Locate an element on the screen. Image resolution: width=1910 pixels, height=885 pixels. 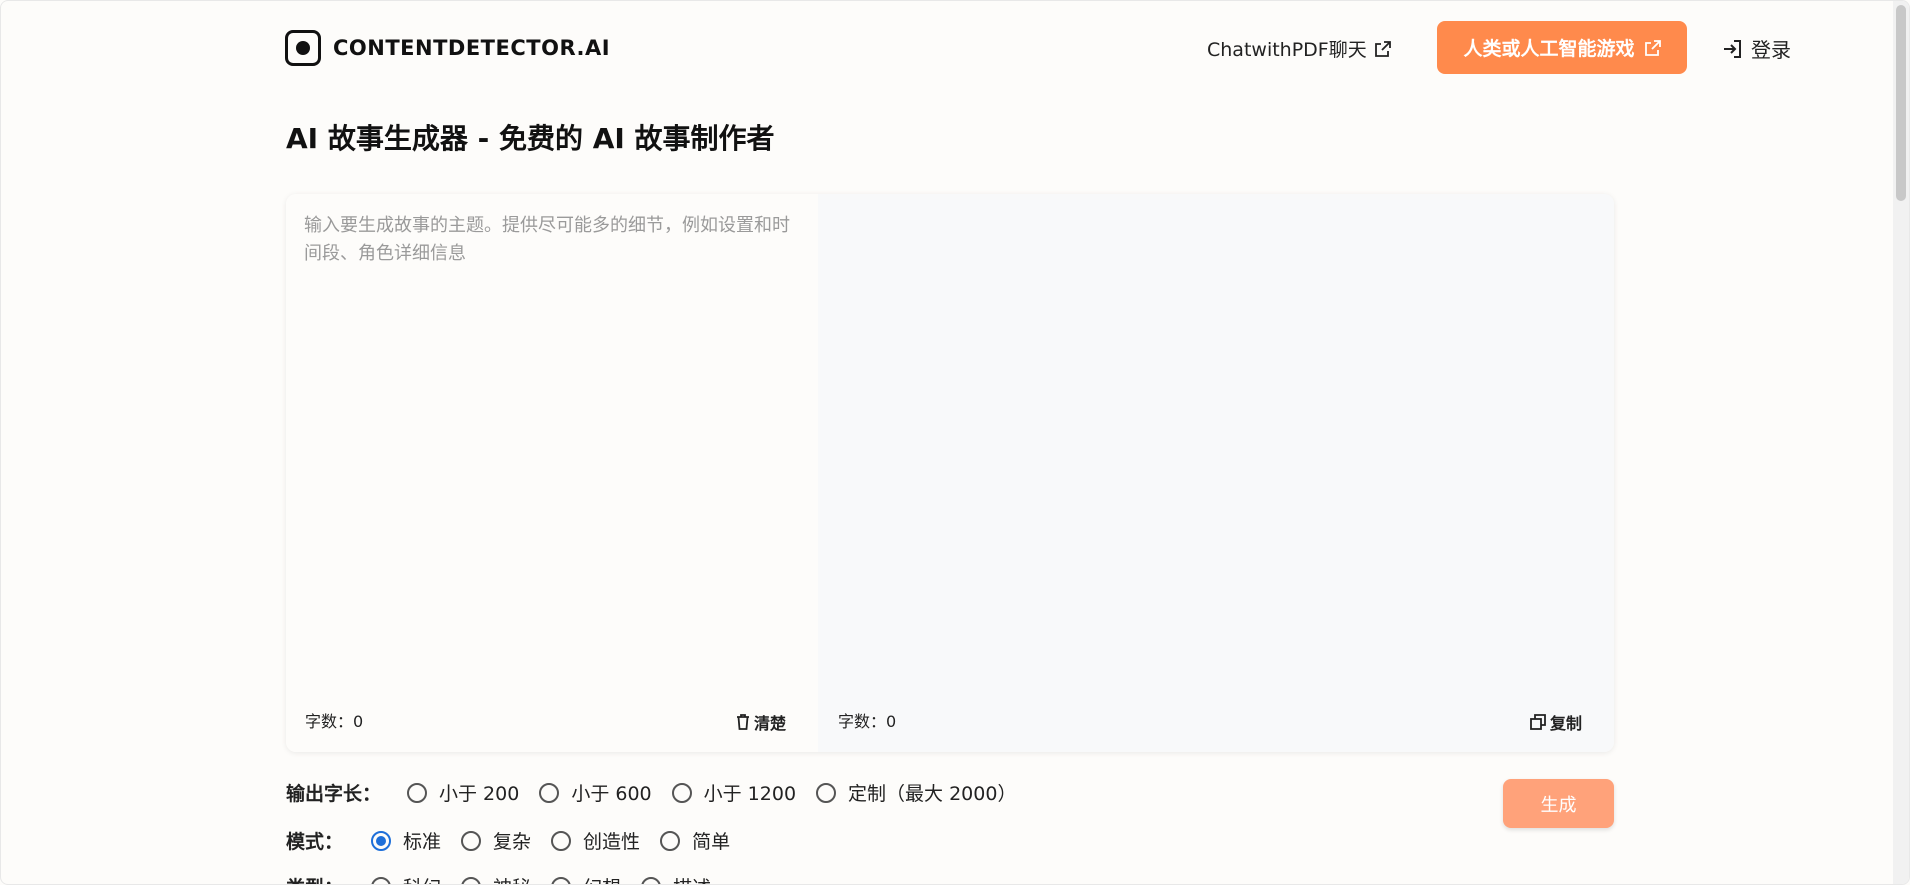
length-option-1200: 小于 1200 is located at coordinates (733, 792).